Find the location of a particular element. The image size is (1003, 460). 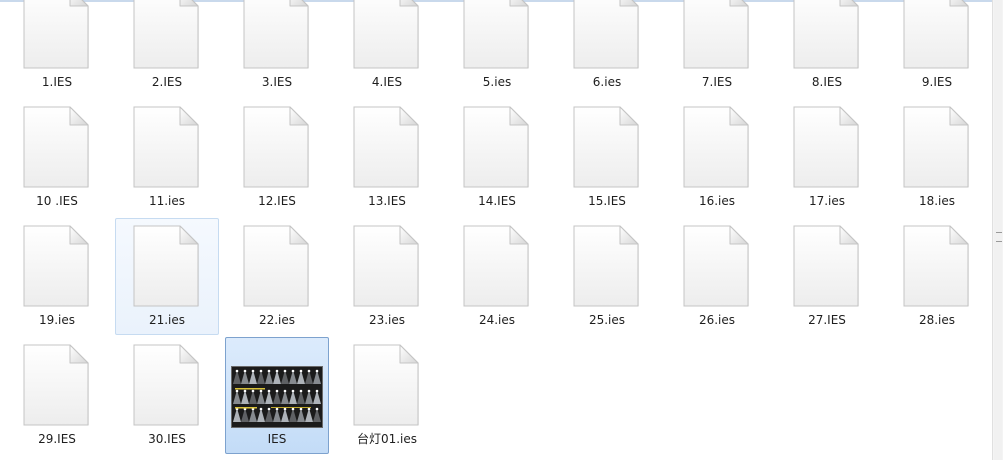

file-item: 8.IES is located at coordinates (827, 48).